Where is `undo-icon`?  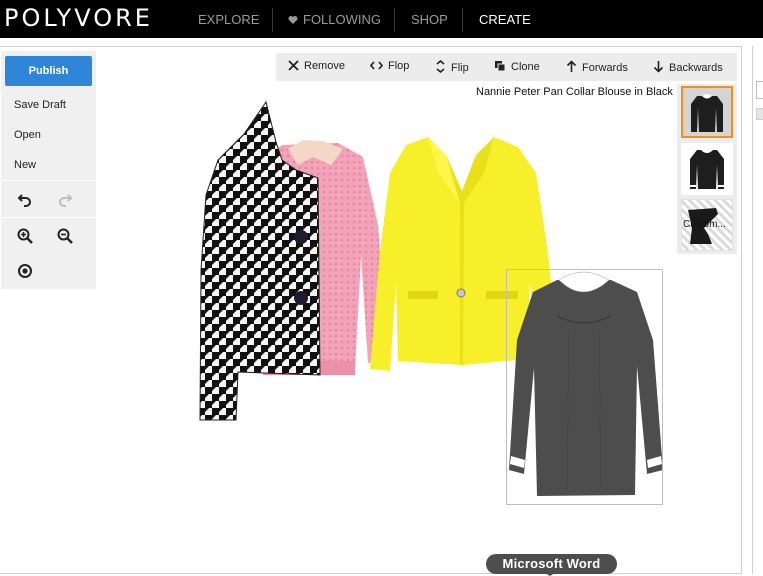 undo-icon is located at coordinates (25, 199).